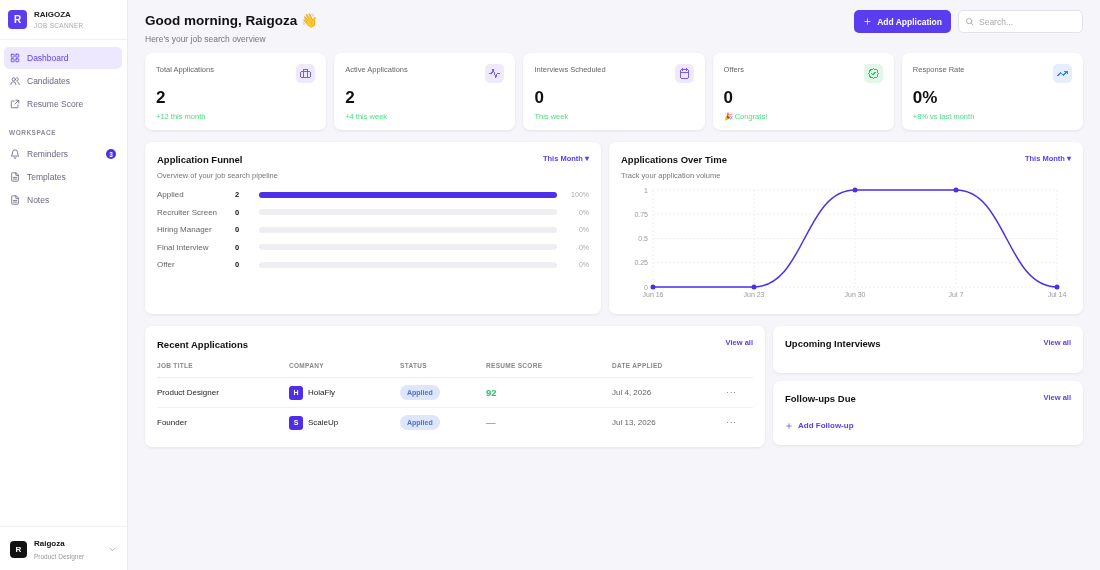 The image size is (1100, 570). Describe the element at coordinates (15, 58) in the screenshot. I see `dashboard-grid-icon` at that location.